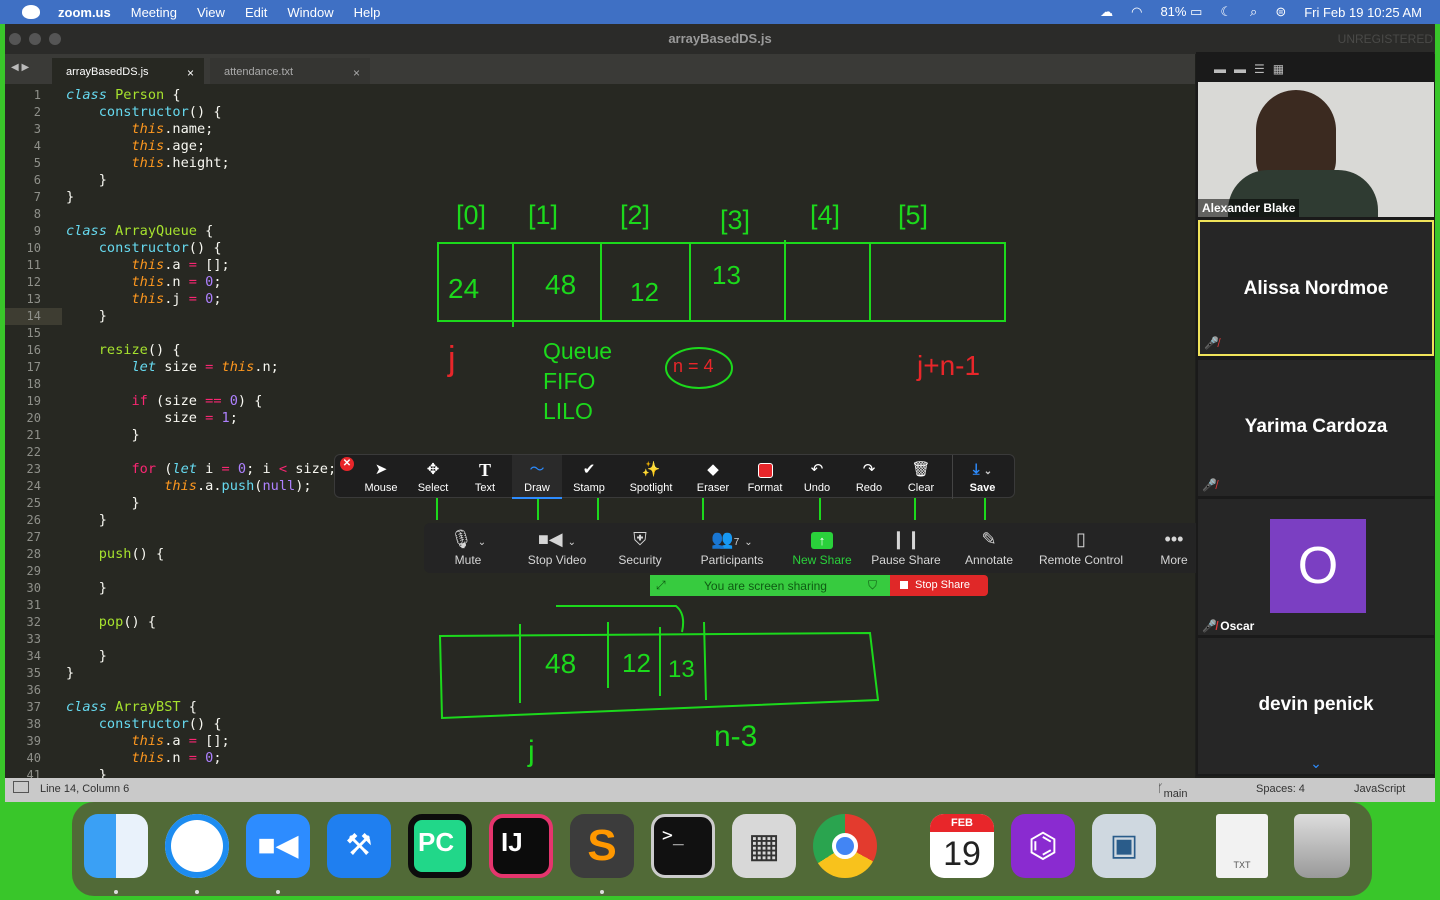 Image resolution: width=1440 pixels, height=900 pixels. What do you see at coordinates (1316, 763) in the screenshot?
I see `chevron-down-icon: ⌄` at bounding box center [1316, 763].